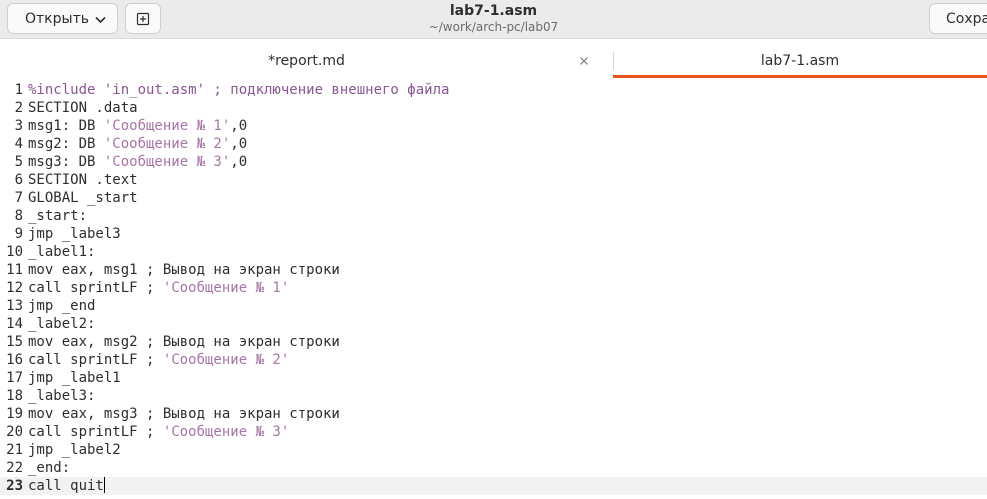 The image size is (987, 499). I want to click on code-token: _end:, so click(49, 468).